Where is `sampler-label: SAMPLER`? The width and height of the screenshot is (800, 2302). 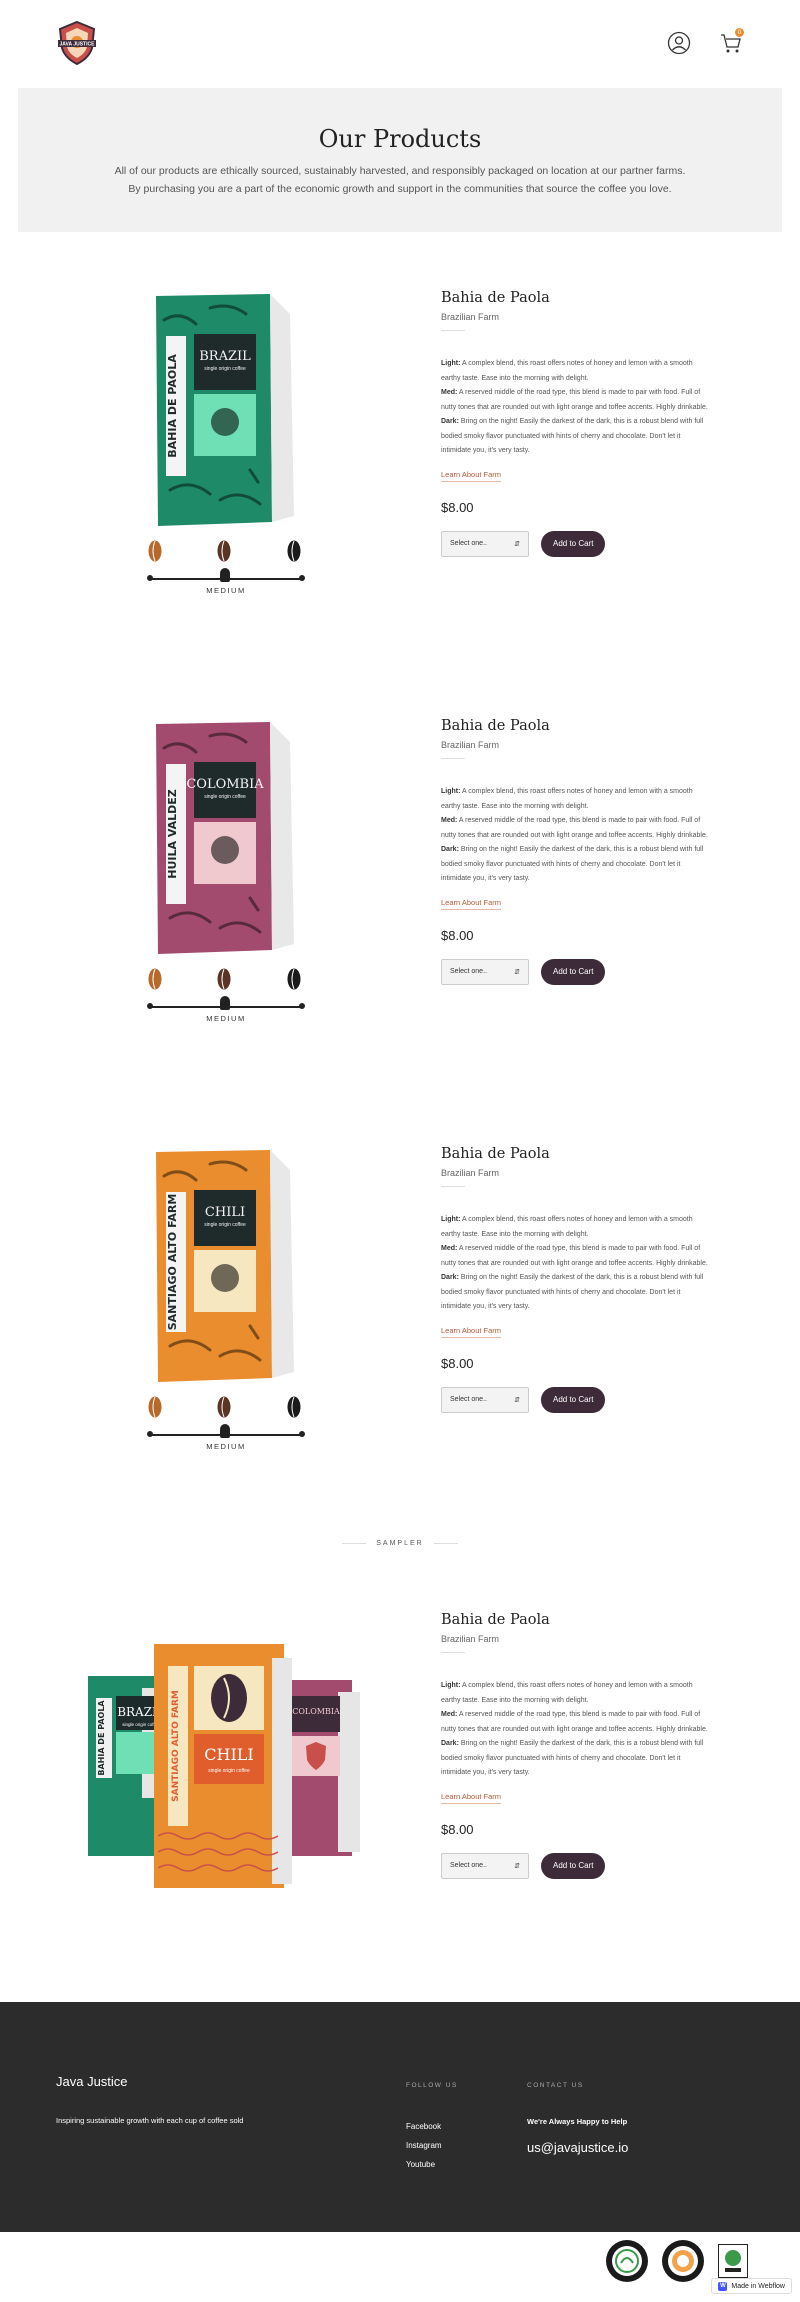
sampler-label: SAMPLER is located at coordinates (400, 1543).